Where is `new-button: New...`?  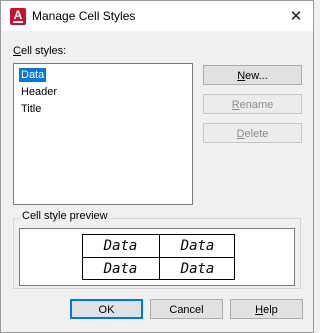
new-button: New... is located at coordinates (252, 75).